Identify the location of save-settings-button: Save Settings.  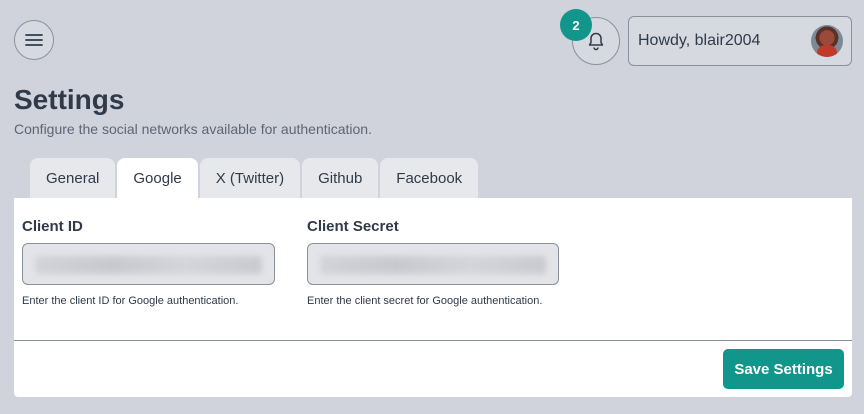
(783, 369).